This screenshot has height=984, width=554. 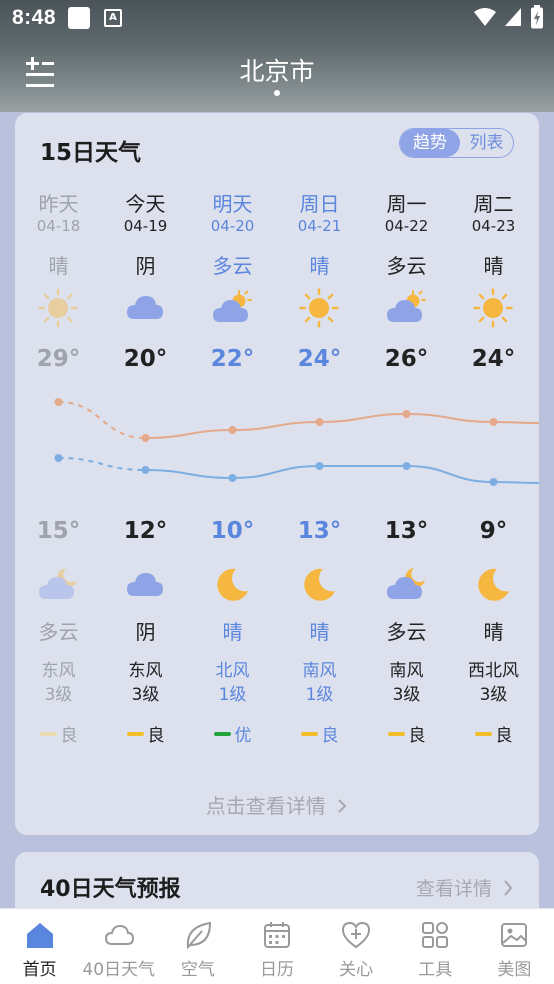 I want to click on bottom-tab-bar: 首页 40日天气 空气 日历 关心 工具 美图, so click(x=277, y=946).